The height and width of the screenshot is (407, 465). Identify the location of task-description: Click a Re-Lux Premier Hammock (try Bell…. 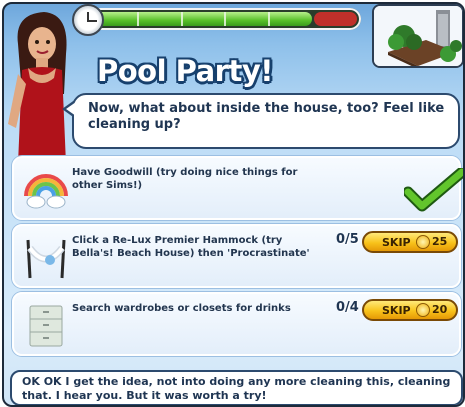
(191, 247).